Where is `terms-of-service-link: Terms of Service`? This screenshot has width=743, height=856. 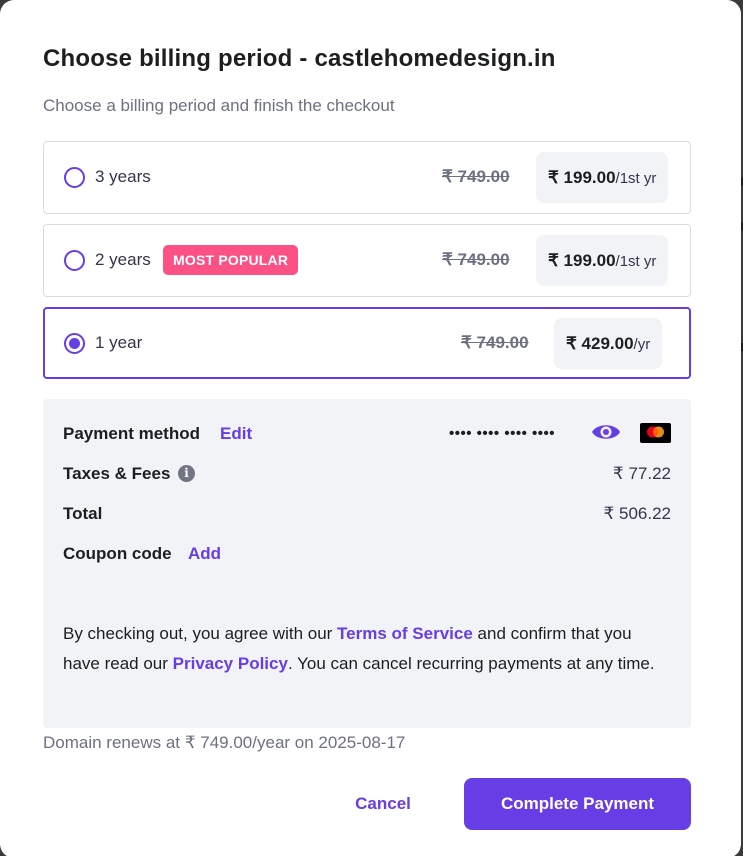
terms-of-service-link: Terms of Service is located at coordinates (405, 633).